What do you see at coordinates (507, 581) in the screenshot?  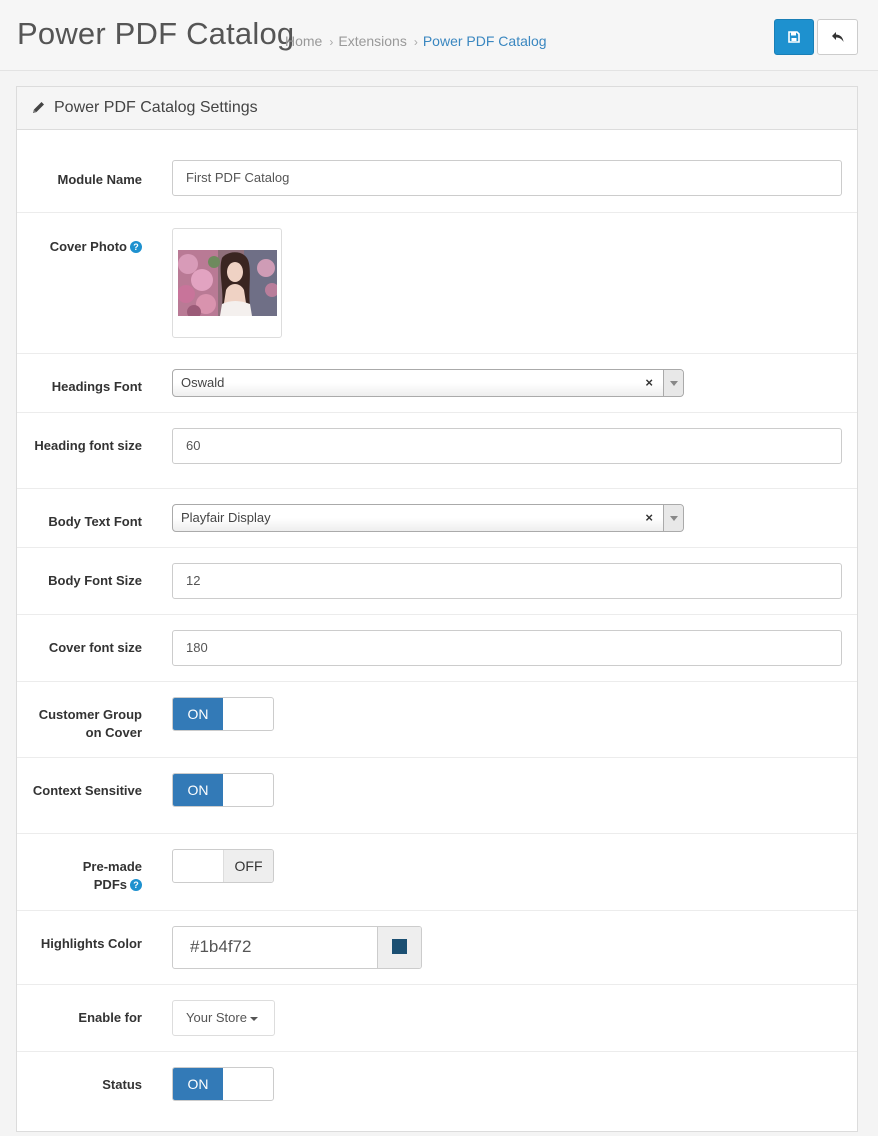 I see `body-font-size-input: 12` at bounding box center [507, 581].